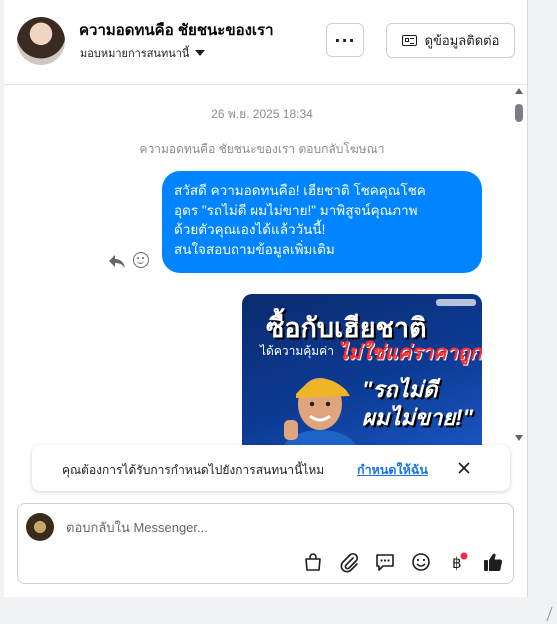 This screenshot has width=557, height=624. What do you see at coordinates (417, 403) in the screenshot?
I see `ad-quote: "รถไม่ดี ผมไม่ขาย!"` at bounding box center [417, 403].